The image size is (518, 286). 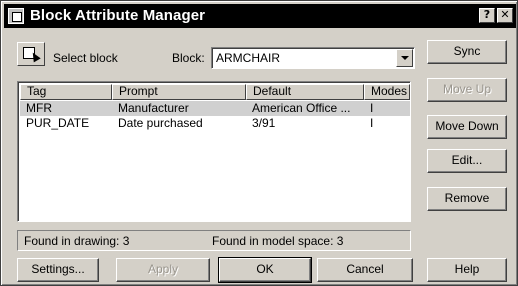 I want to click on remove-label: Remove, so click(x=467, y=198).